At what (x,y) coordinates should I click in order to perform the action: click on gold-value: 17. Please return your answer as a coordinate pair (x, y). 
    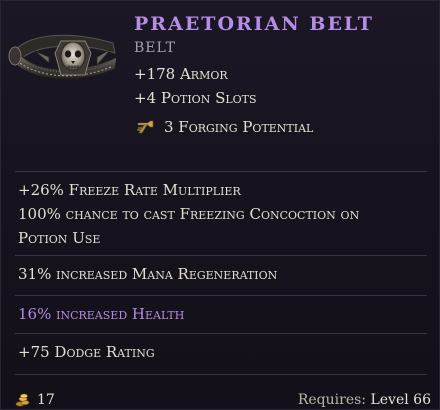
    Looking at the image, I should click on (46, 400).